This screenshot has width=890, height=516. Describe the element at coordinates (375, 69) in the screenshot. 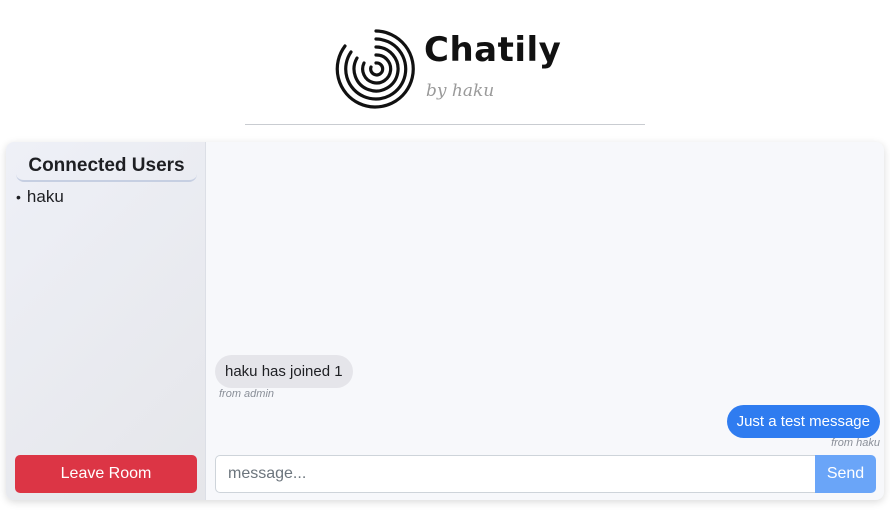

I see `concentric-spiral-icon` at that location.